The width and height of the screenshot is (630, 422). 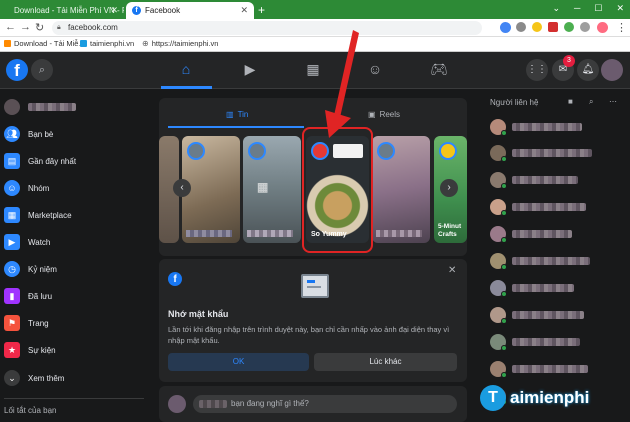 What do you see at coordinates (556, 8) in the screenshot?
I see `chevron-down-icon: ⌄` at bounding box center [556, 8].